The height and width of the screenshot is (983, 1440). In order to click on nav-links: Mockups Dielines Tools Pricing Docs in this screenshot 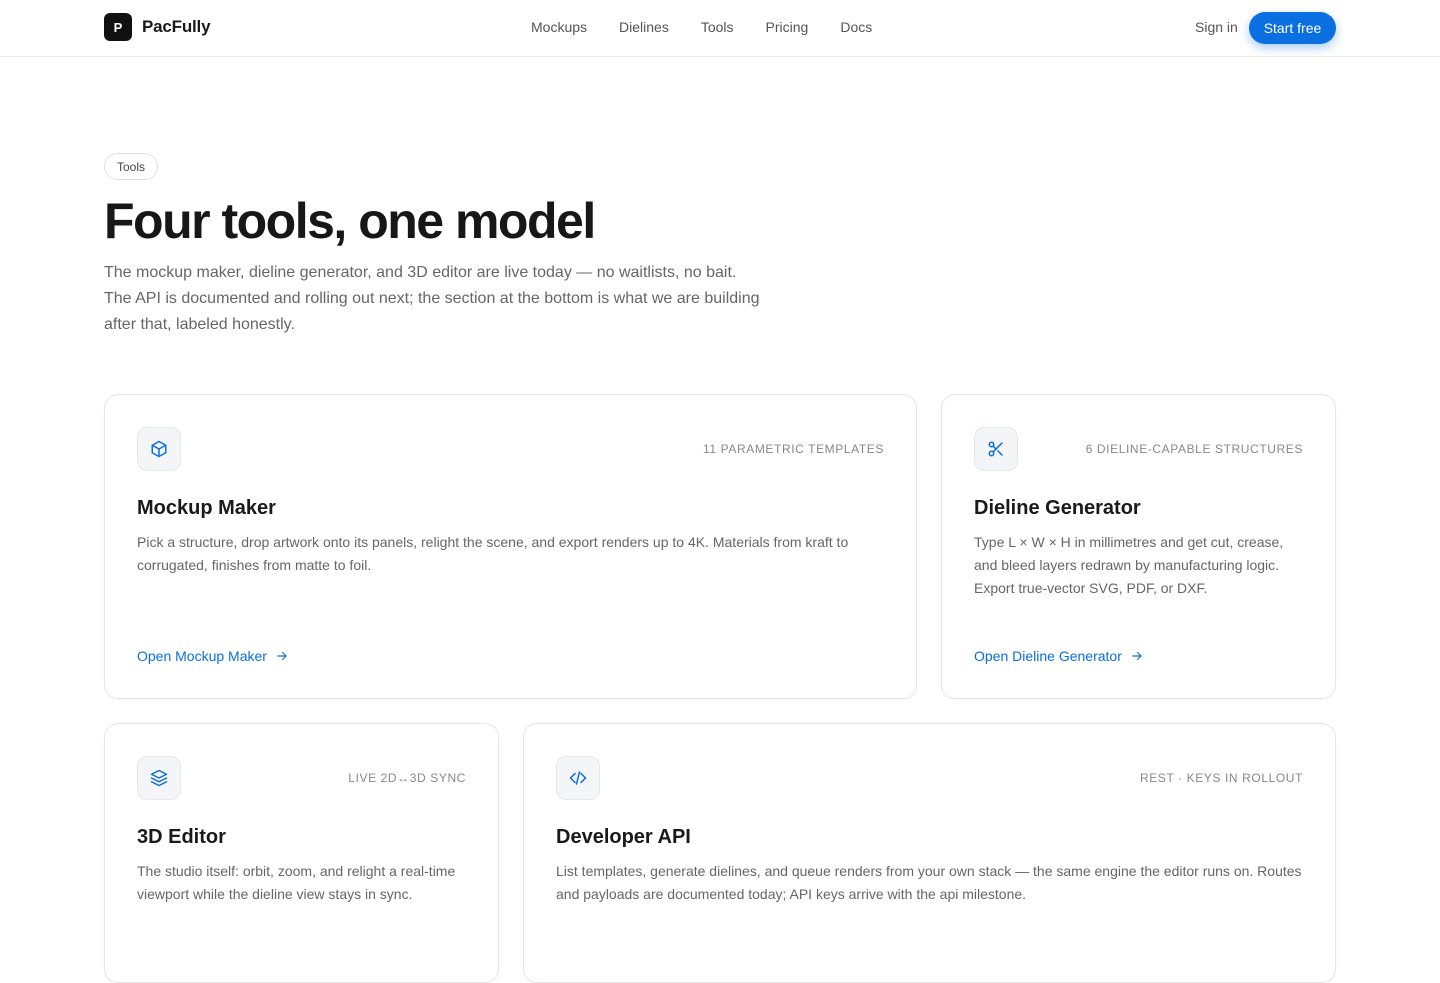, I will do `click(701, 27)`.